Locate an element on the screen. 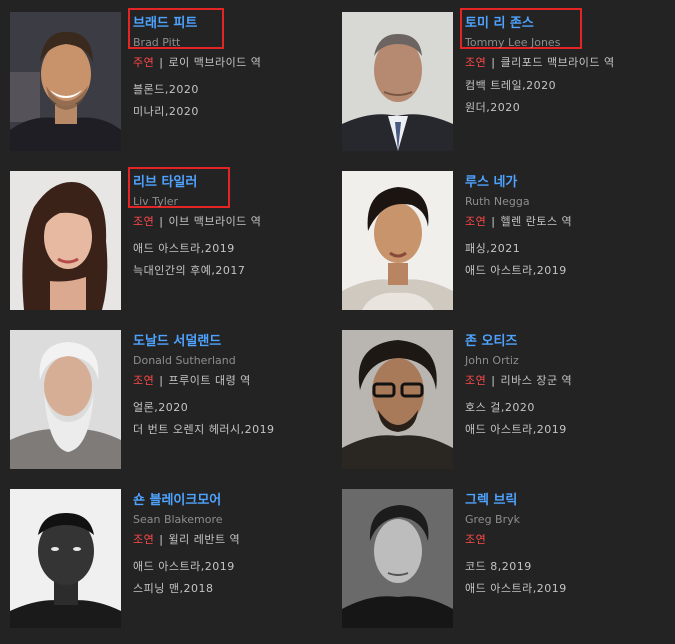 The image size is (675, 644). work-item: 미나리,2020 is located at coordinates (233, 112).